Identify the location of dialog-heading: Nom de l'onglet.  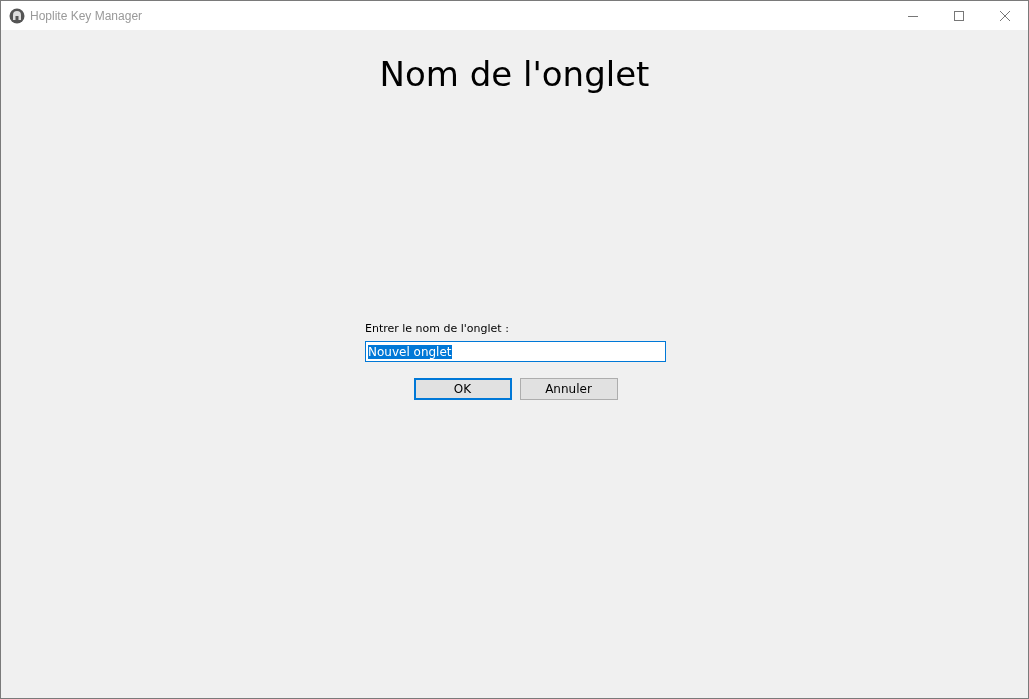
(514, 74).